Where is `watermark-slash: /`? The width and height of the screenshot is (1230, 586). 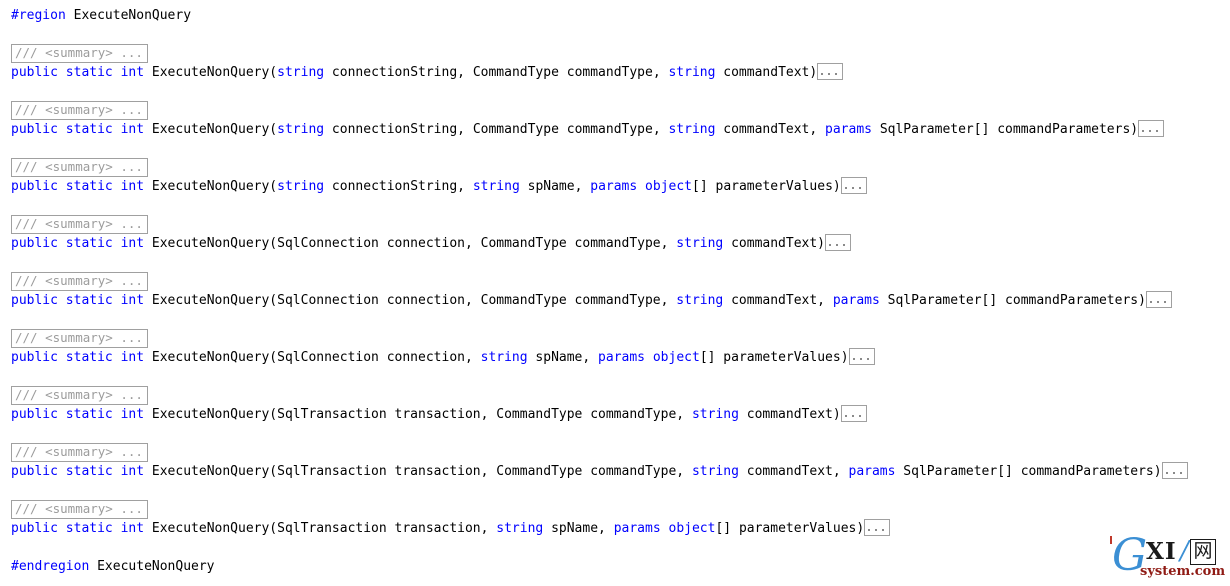
watermark-slash: / is located at coordinates (1184, 551).